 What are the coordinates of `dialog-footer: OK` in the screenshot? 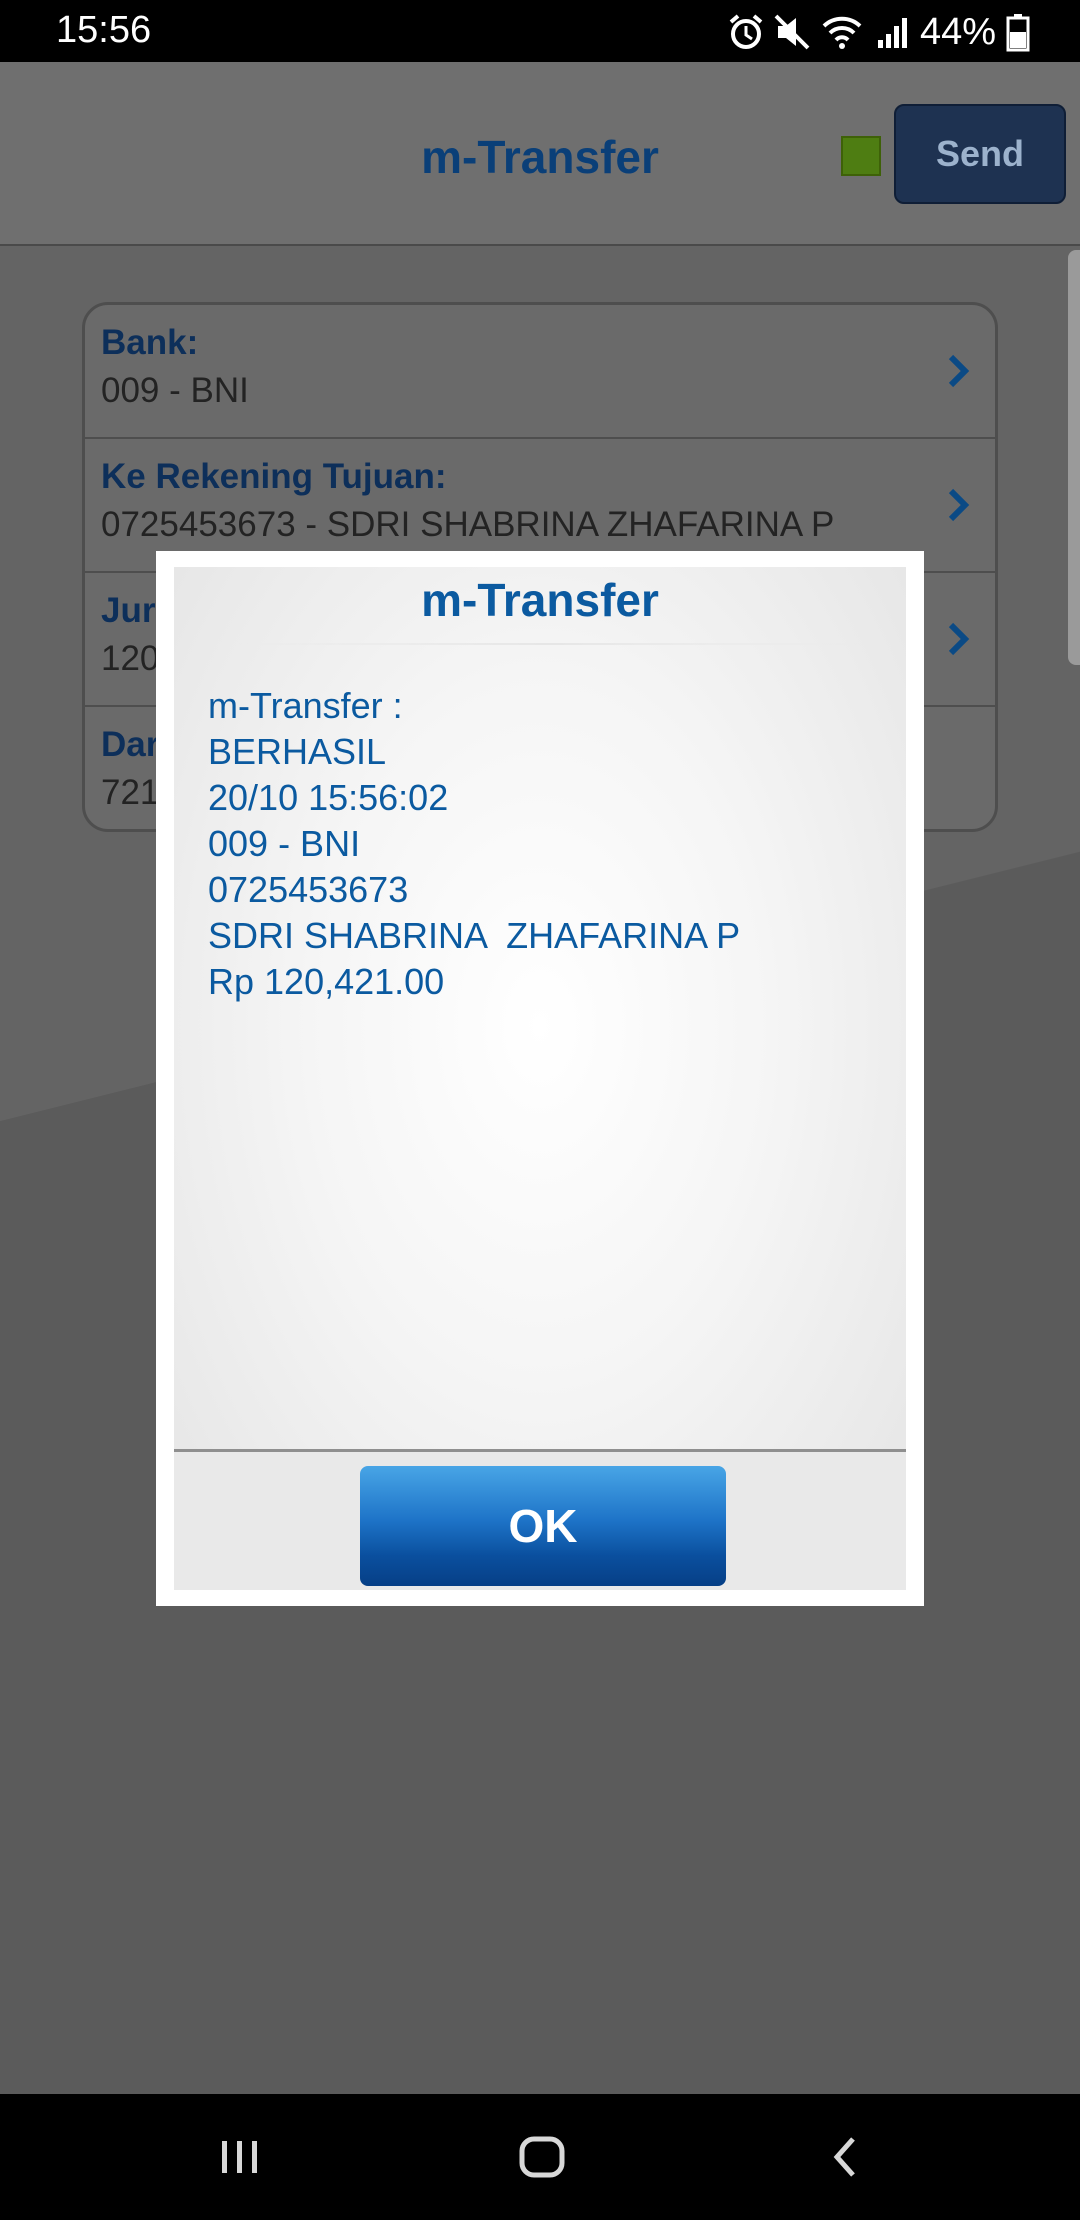 It's located at (540, 1519).